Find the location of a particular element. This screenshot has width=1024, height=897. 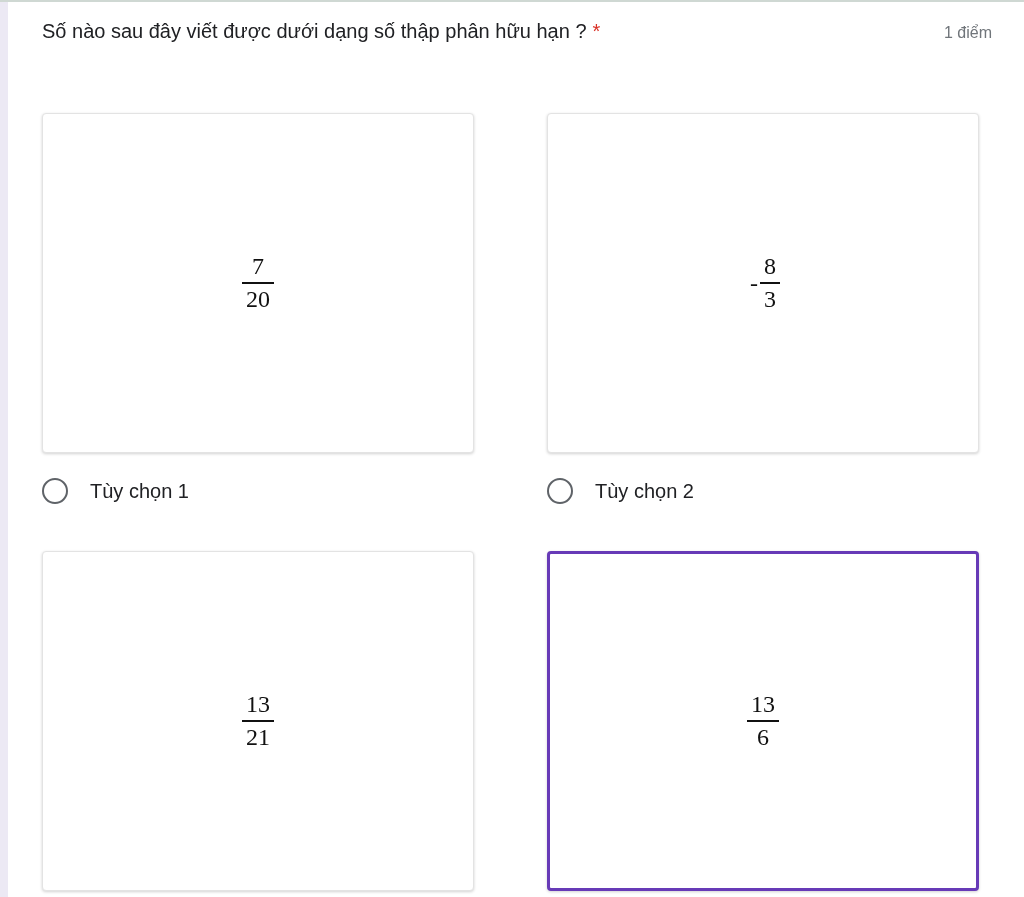

question-title: Số nào sau đây viết được dưới dạng số thập phân hữu hạn ? is located at coordinates (314, 31).